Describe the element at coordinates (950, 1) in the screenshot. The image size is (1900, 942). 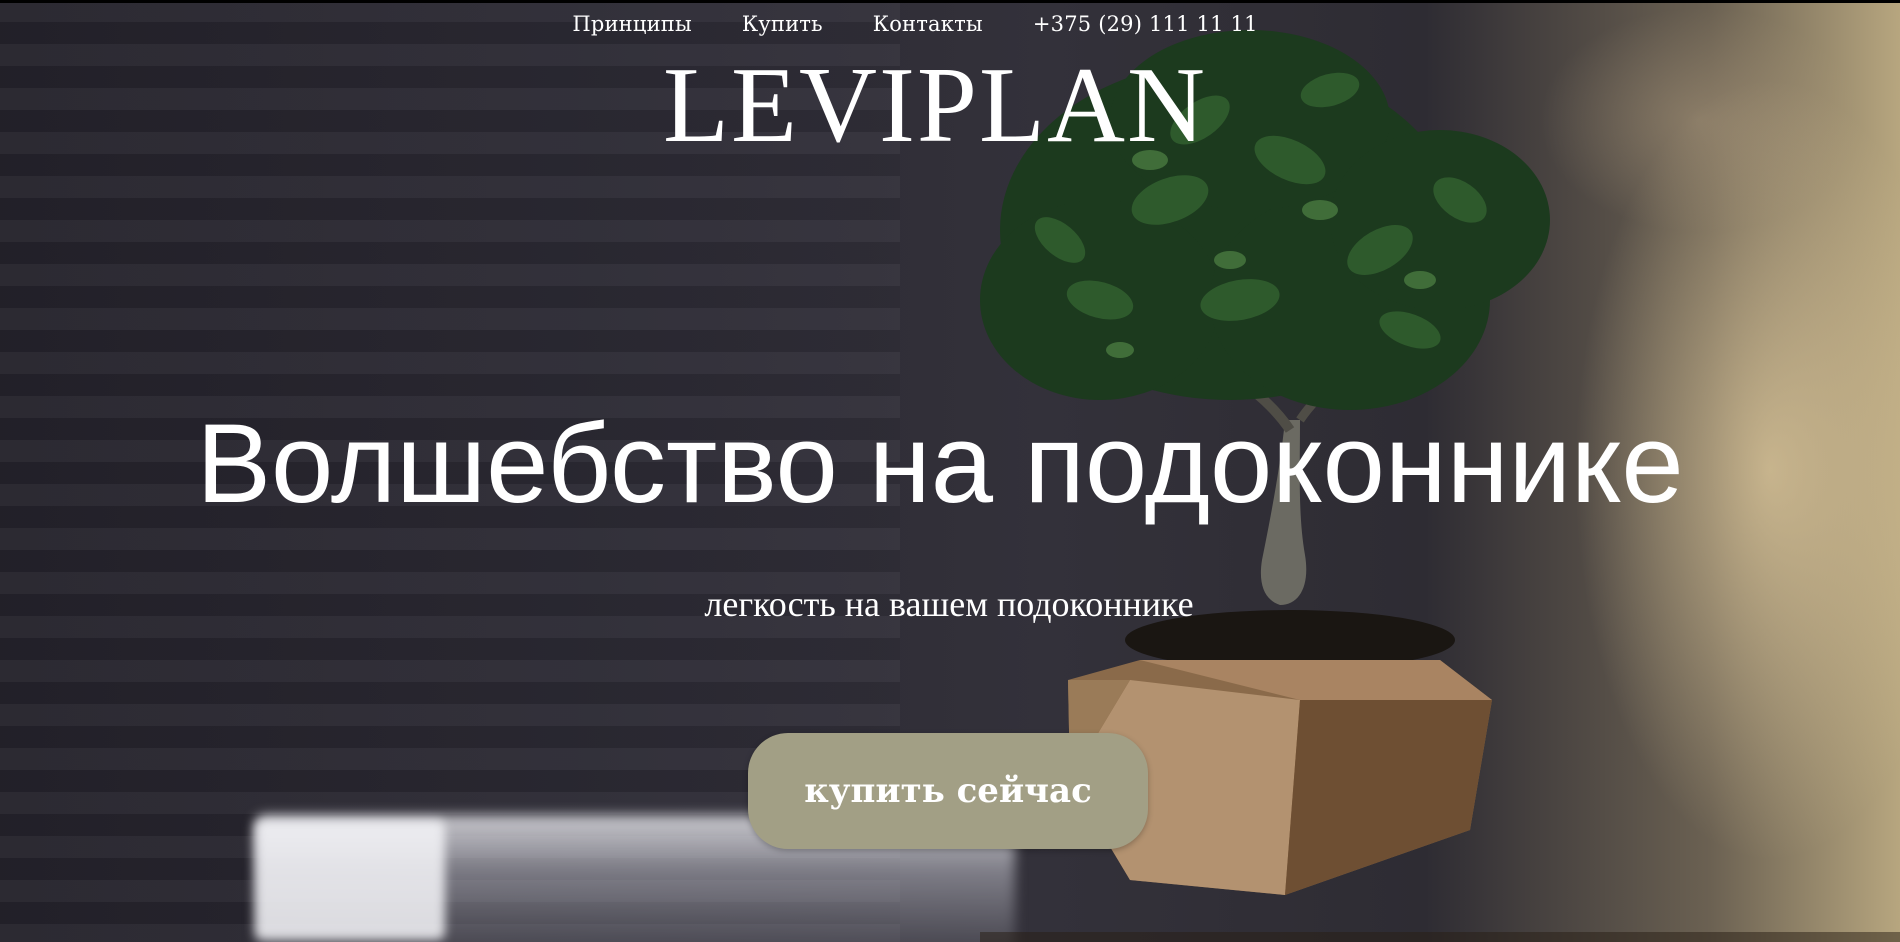
I see `top-border` at that location.